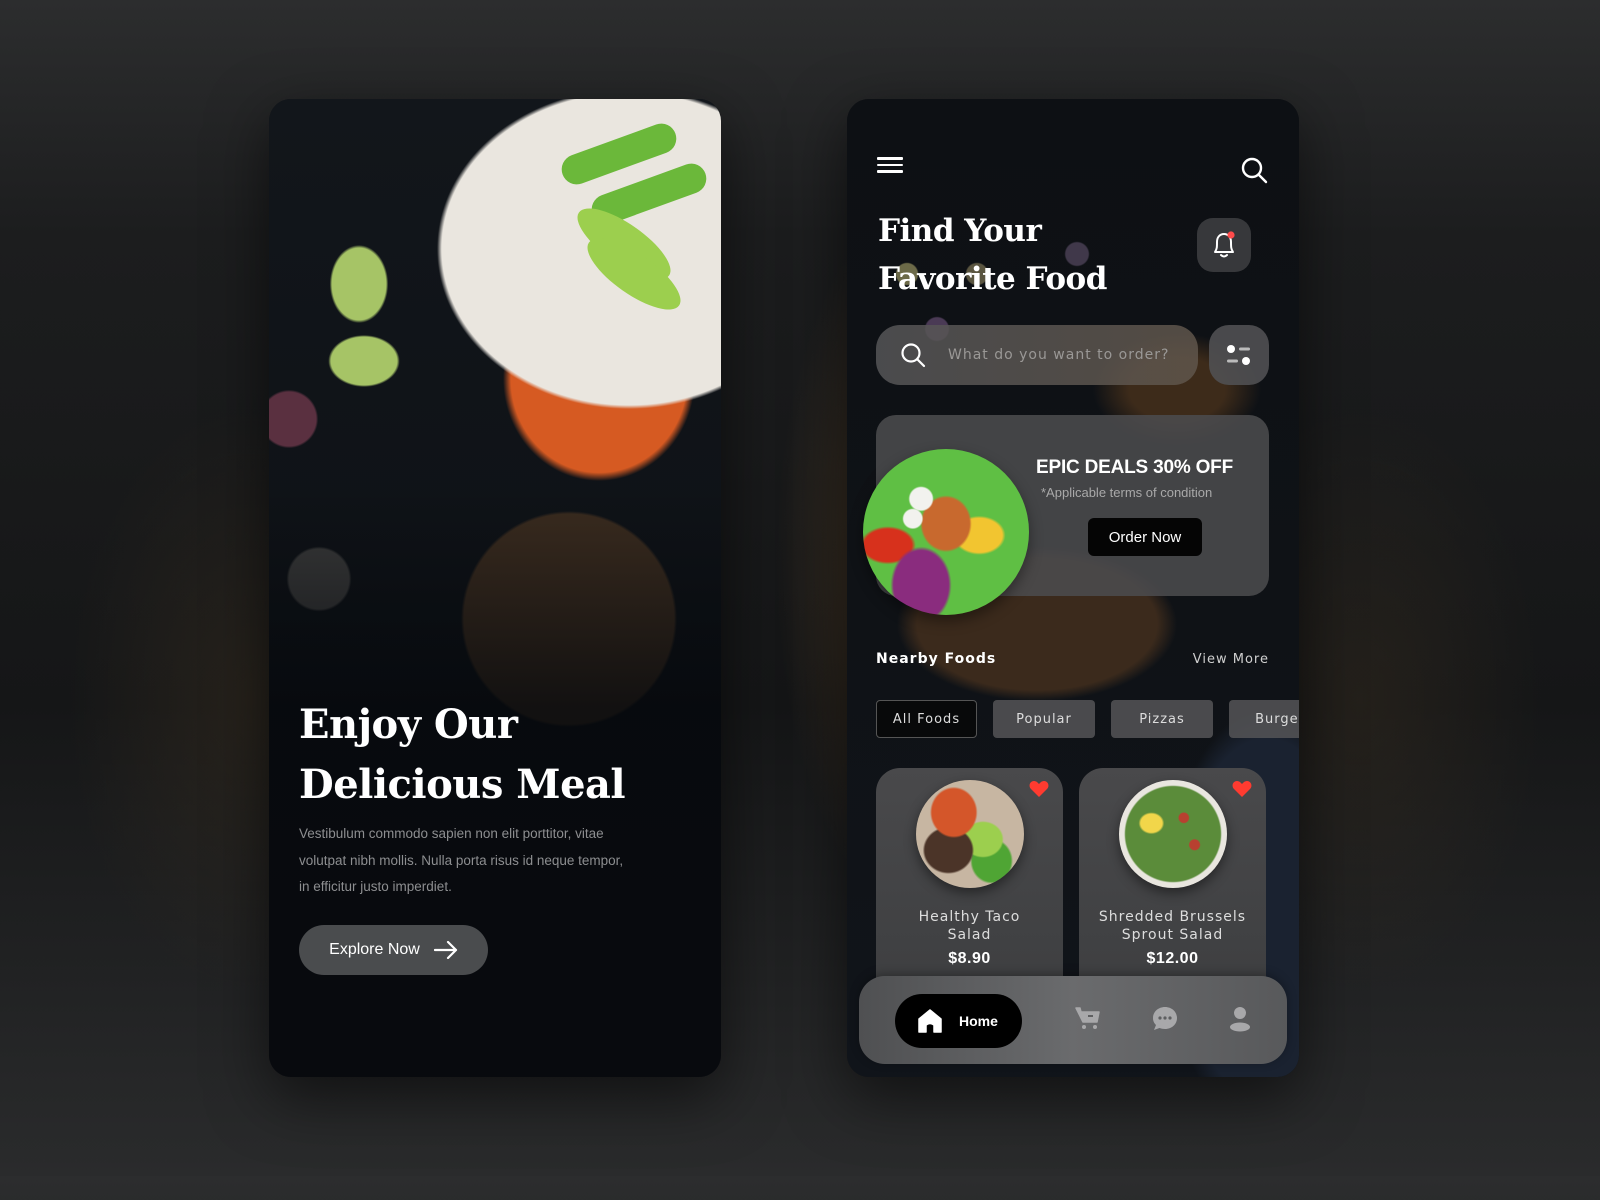  I want to click on food-card: Shredded Brussels Sprout Salad $12.00, so click(1172, 878).